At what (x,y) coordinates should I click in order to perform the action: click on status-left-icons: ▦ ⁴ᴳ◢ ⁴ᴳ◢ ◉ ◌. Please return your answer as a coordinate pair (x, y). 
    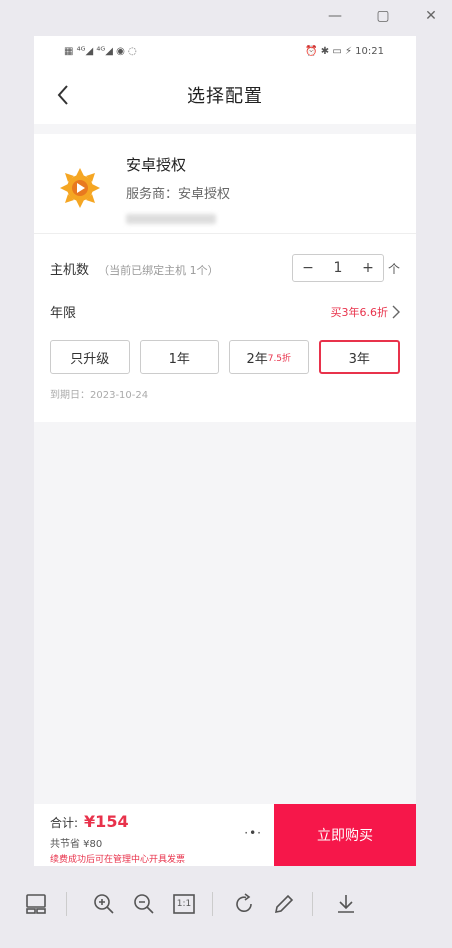
    Looking at the image, I should click on (100, 51).